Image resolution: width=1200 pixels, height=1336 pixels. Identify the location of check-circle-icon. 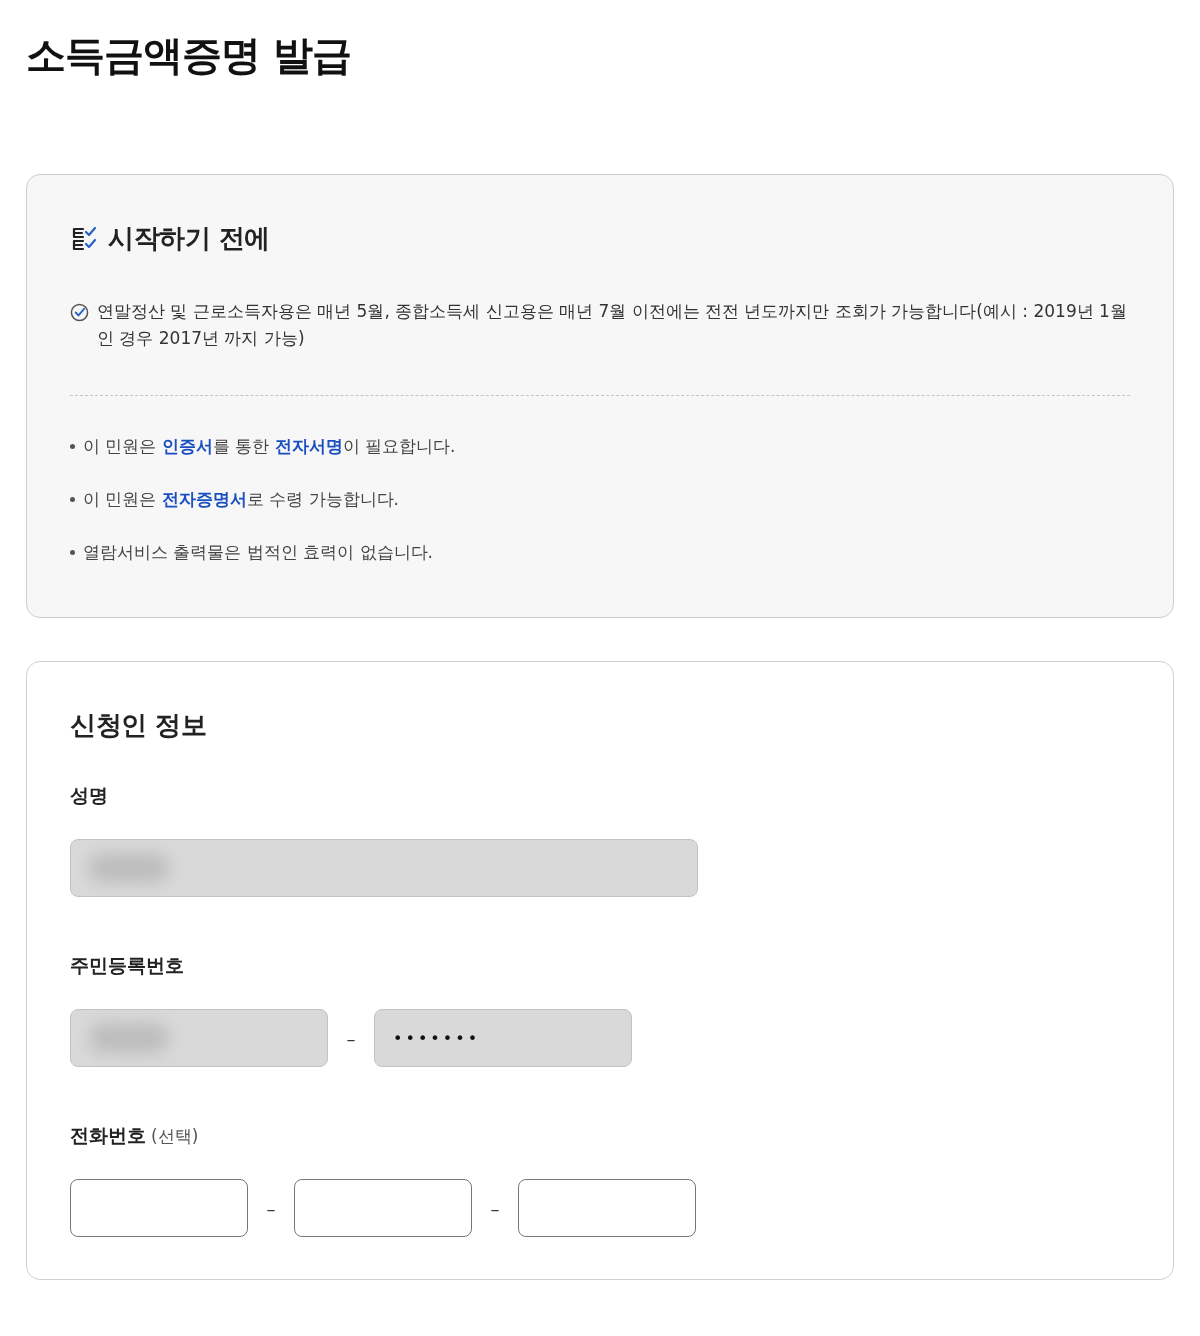
(79, 312).